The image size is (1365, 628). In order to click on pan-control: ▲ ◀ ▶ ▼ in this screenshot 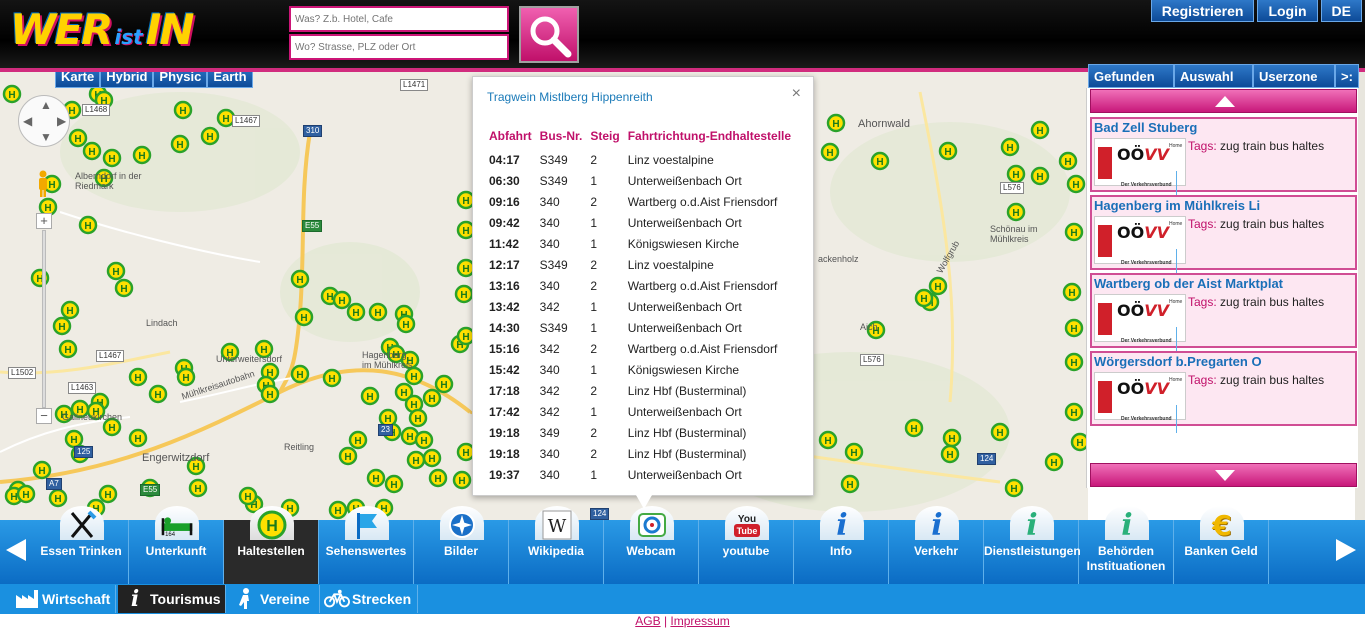, I will do `click(44, 121)`.